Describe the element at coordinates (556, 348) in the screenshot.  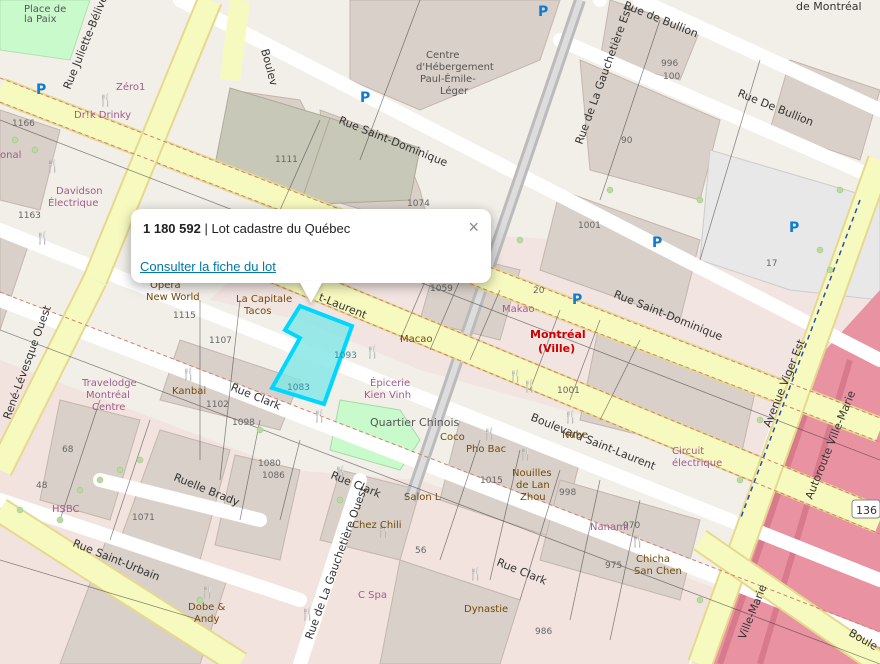
I see `svg-text: (Ville)` at that location.